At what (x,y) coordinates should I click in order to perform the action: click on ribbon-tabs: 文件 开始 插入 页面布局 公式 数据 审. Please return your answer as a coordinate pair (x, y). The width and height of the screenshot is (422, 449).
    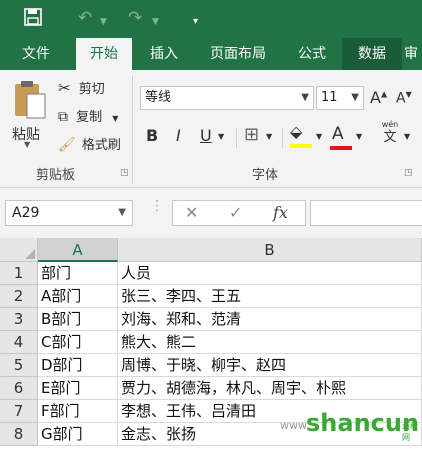
    Looking at the image, I should click on (211, 54).